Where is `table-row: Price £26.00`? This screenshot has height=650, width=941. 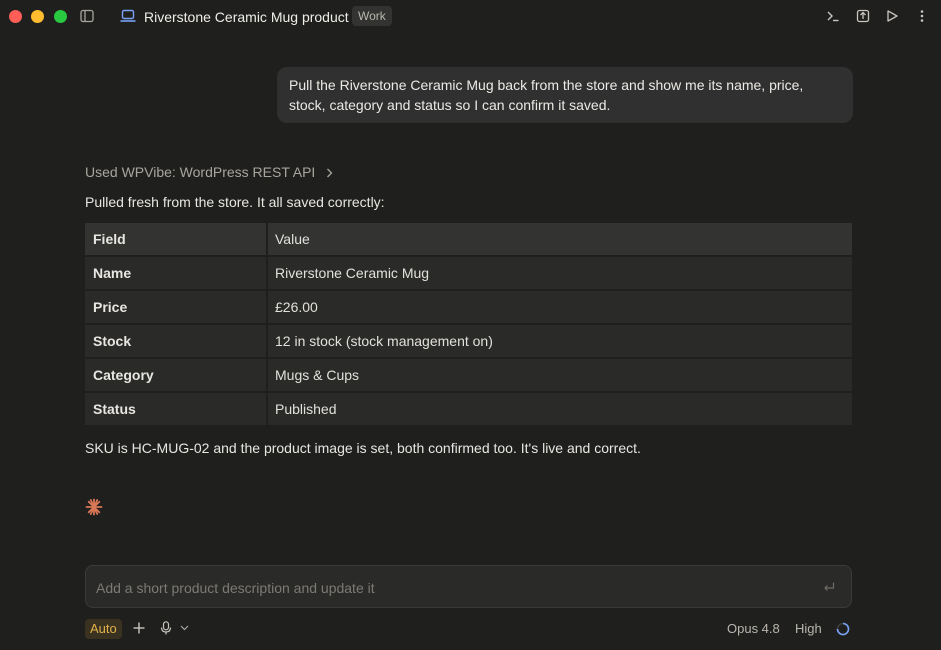
table-row: Price £26.00 is located at coordinates (468, 307).